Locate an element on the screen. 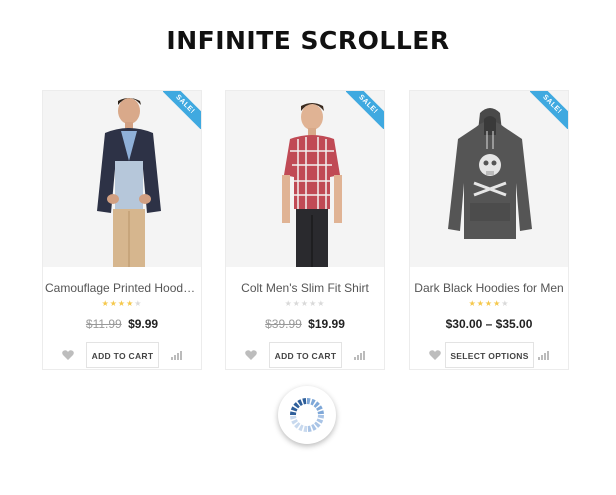  product-price: $30.00 – $35.00 is located at coordinates (489, 324).